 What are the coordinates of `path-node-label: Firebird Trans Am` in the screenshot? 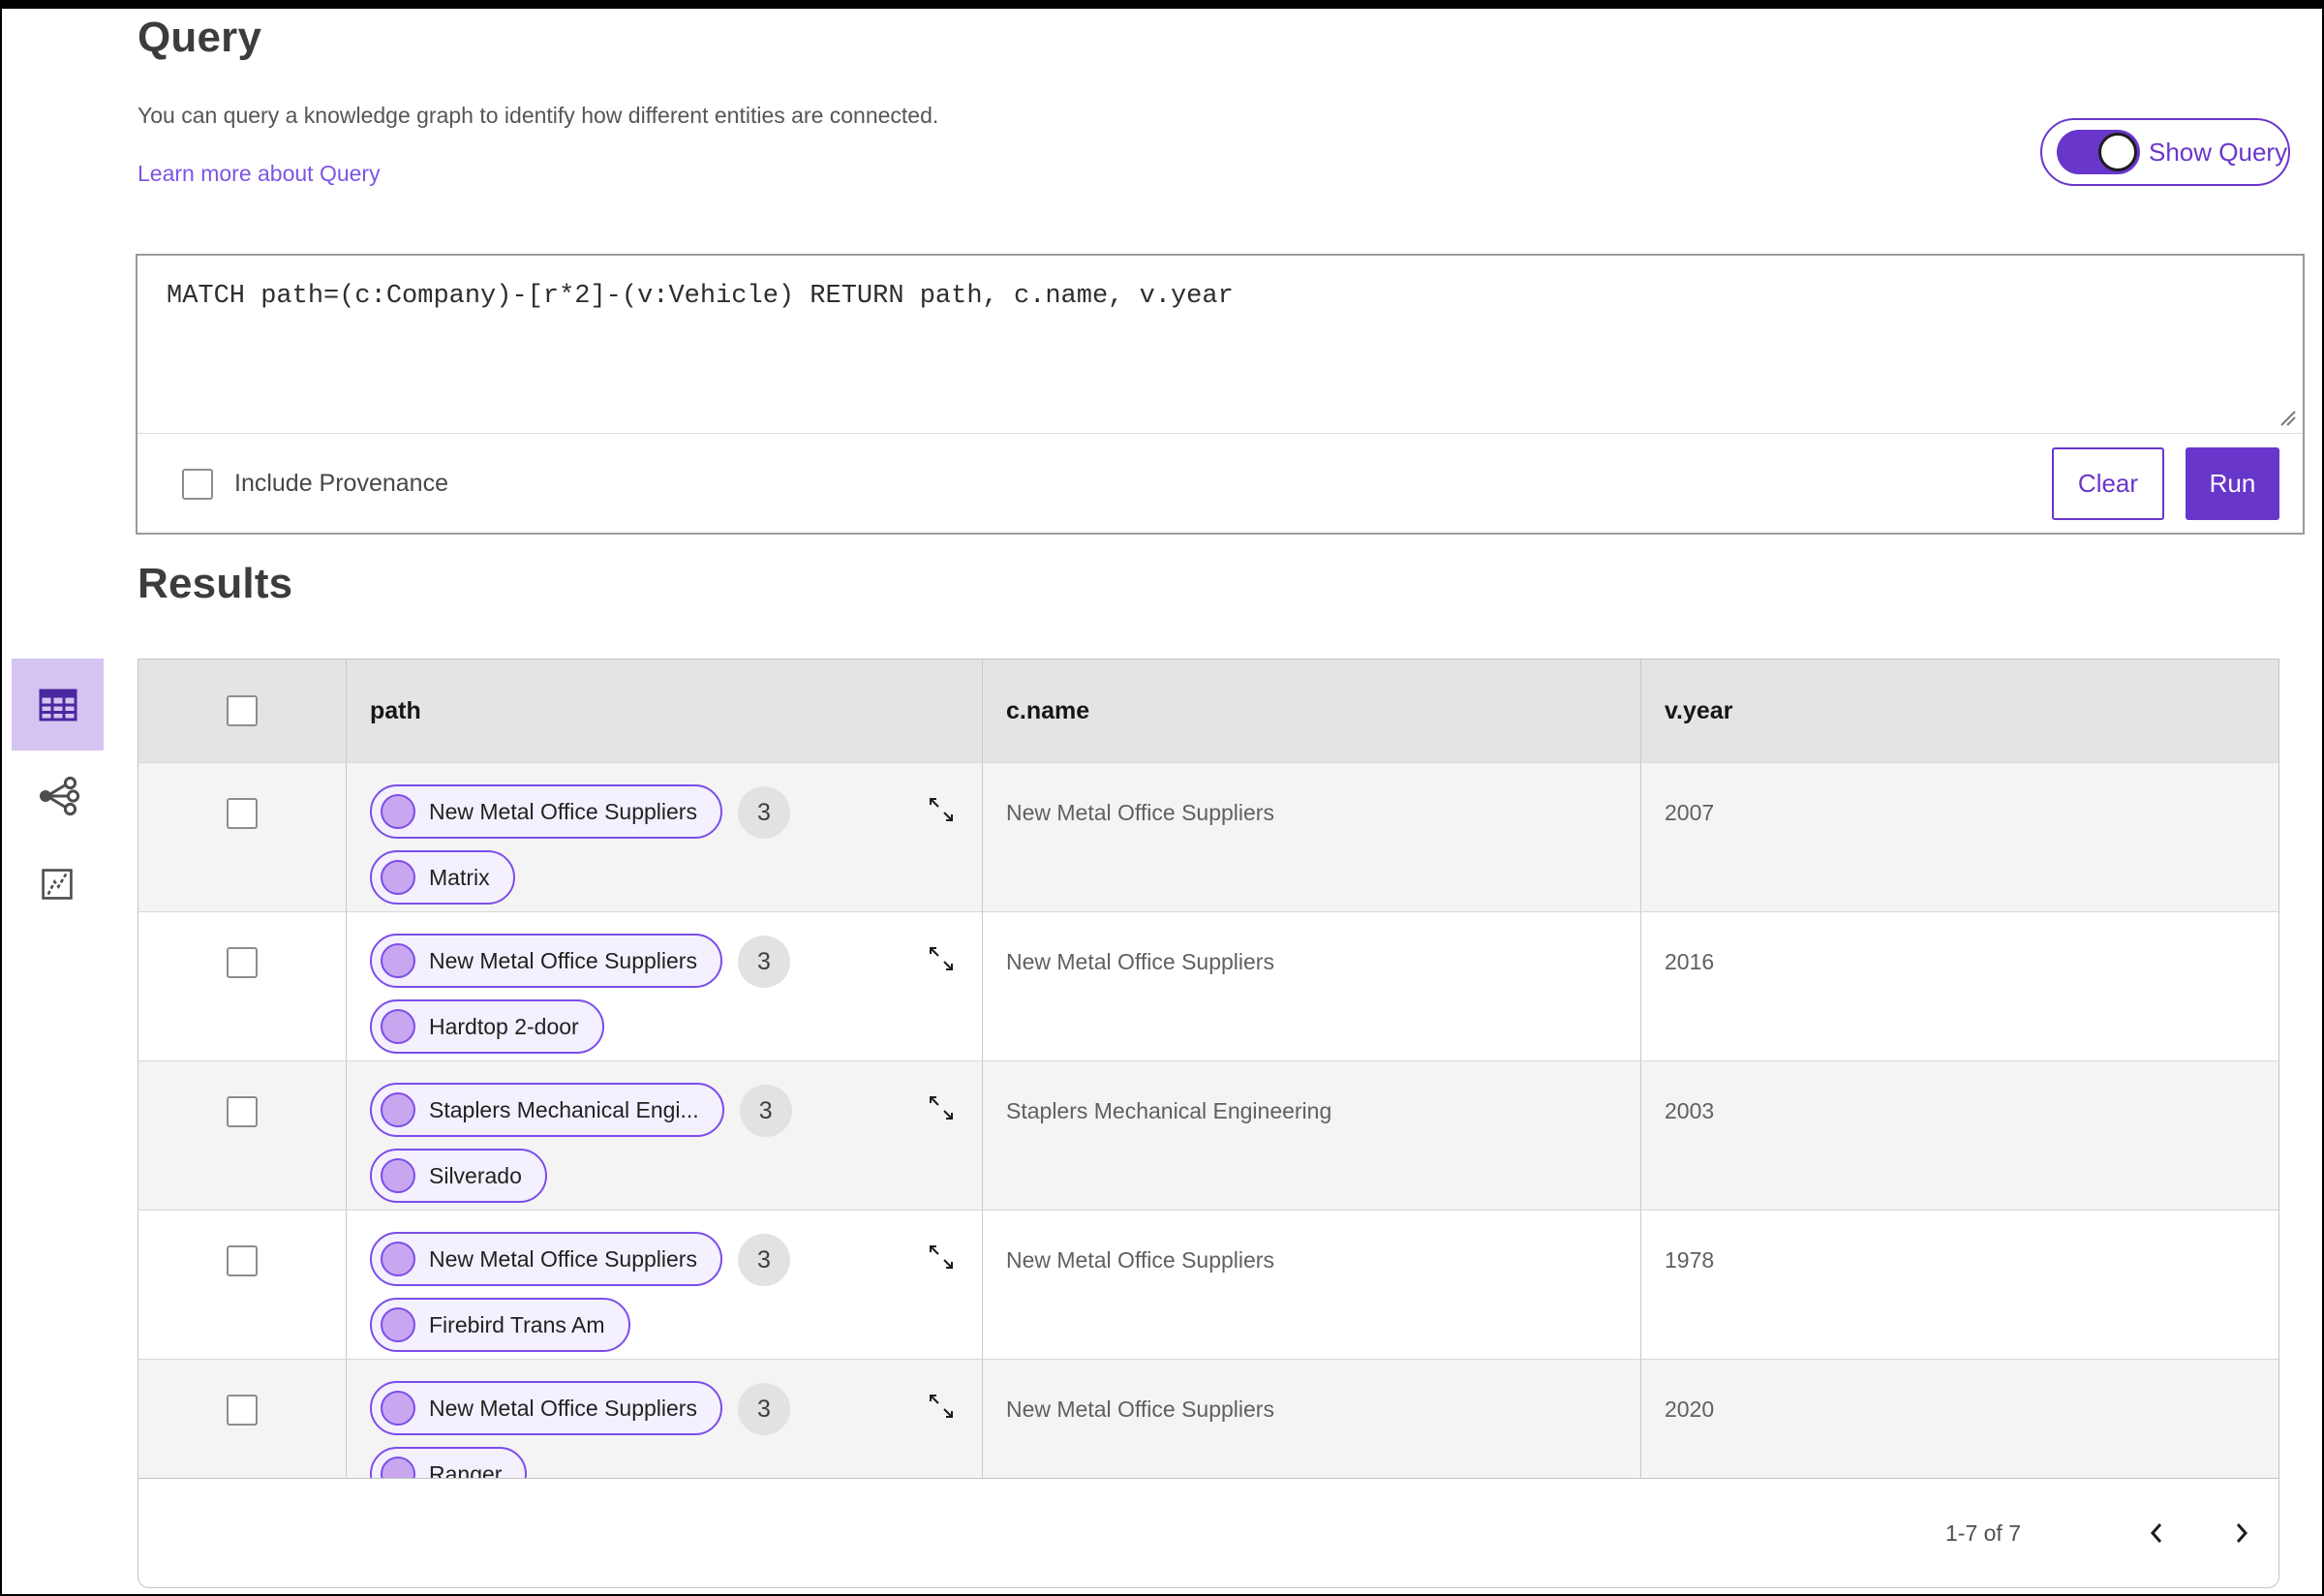 It's located at (517, 1324).